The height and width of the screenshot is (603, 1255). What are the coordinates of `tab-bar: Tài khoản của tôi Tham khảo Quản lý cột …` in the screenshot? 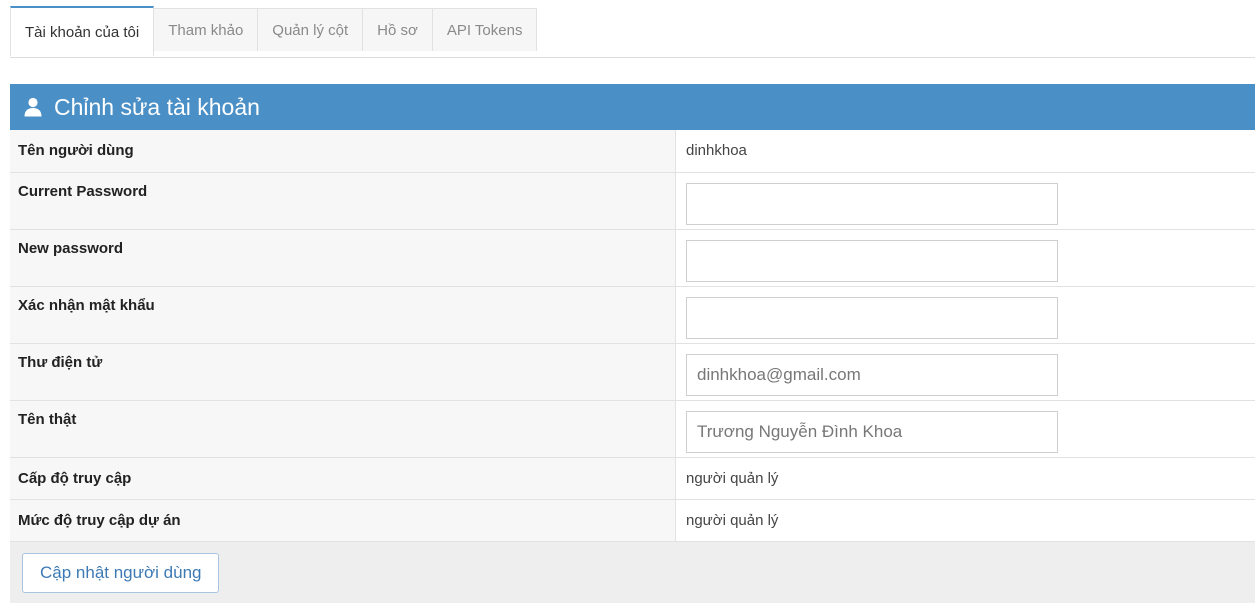 It's located at (632, 32).